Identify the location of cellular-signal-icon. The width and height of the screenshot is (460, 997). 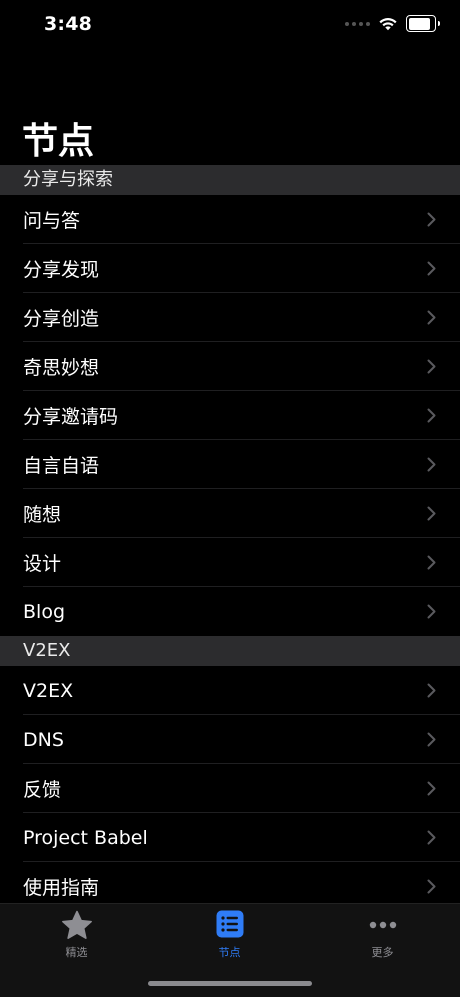
(357, 23).